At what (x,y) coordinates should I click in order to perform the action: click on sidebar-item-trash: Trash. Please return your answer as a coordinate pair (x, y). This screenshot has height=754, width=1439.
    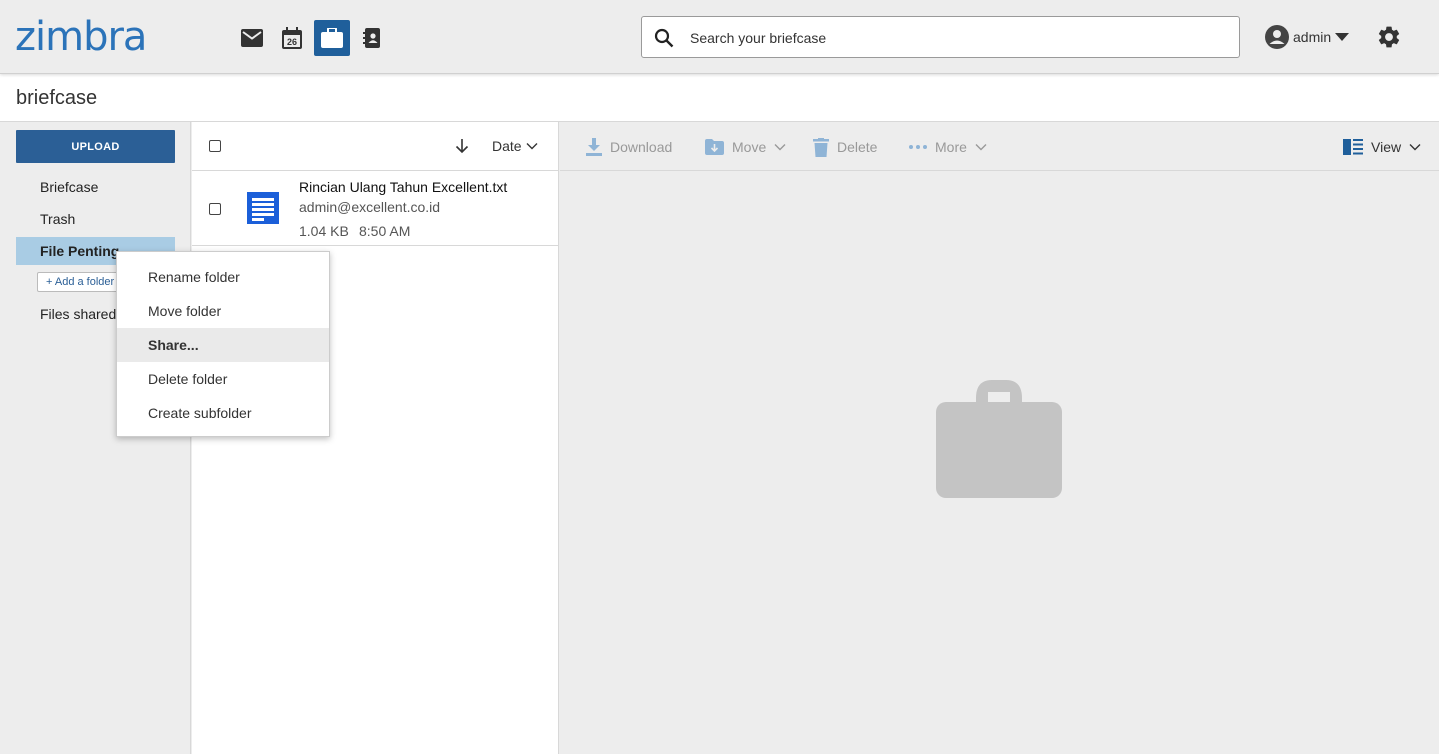
    Looking at the image, I should click on (95, 219).